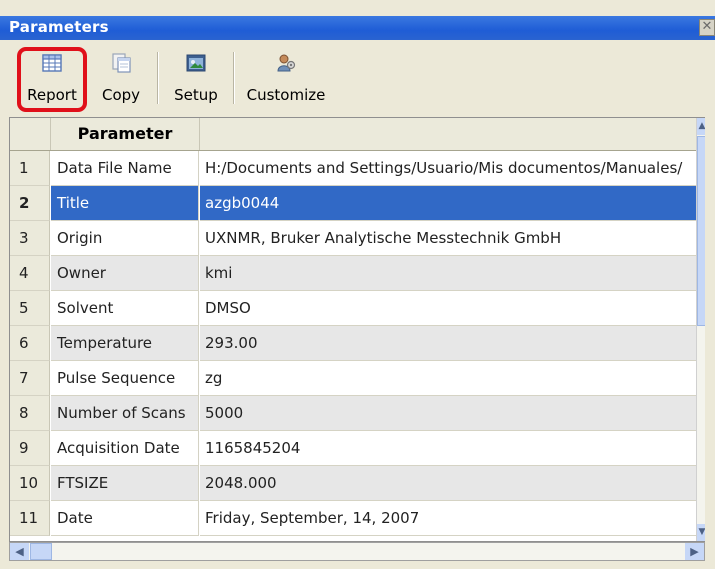  I want to click on copy-icon, so click(121, 63).